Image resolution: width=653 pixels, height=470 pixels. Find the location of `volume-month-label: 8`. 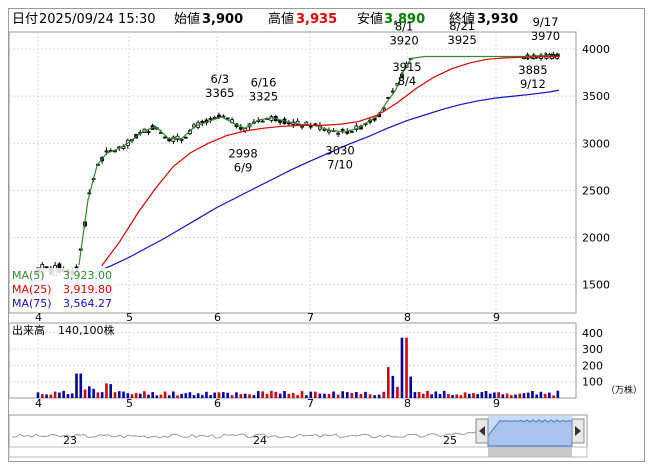

volume-month-label: 8 is located at coordinates (407, 403).